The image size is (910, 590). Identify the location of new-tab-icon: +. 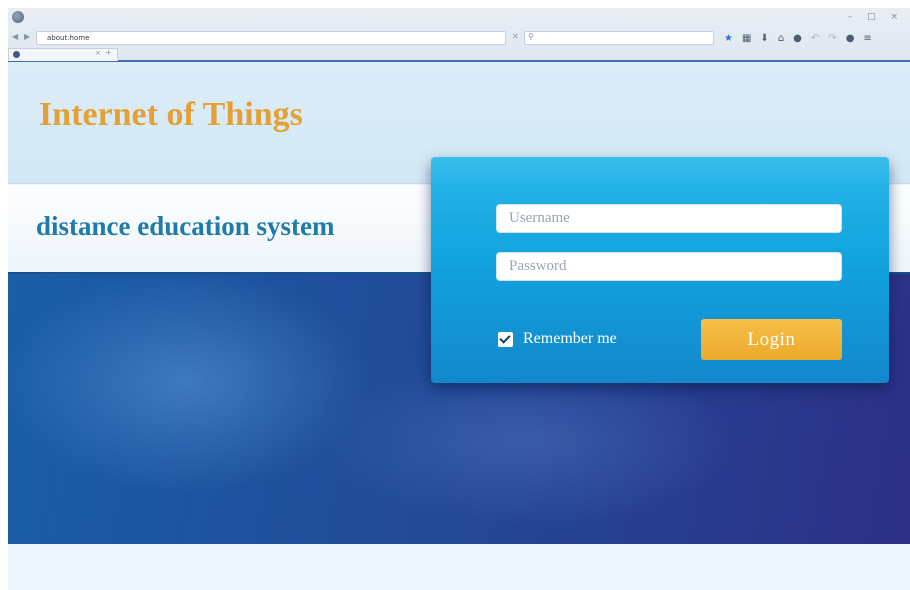
(108, 52).